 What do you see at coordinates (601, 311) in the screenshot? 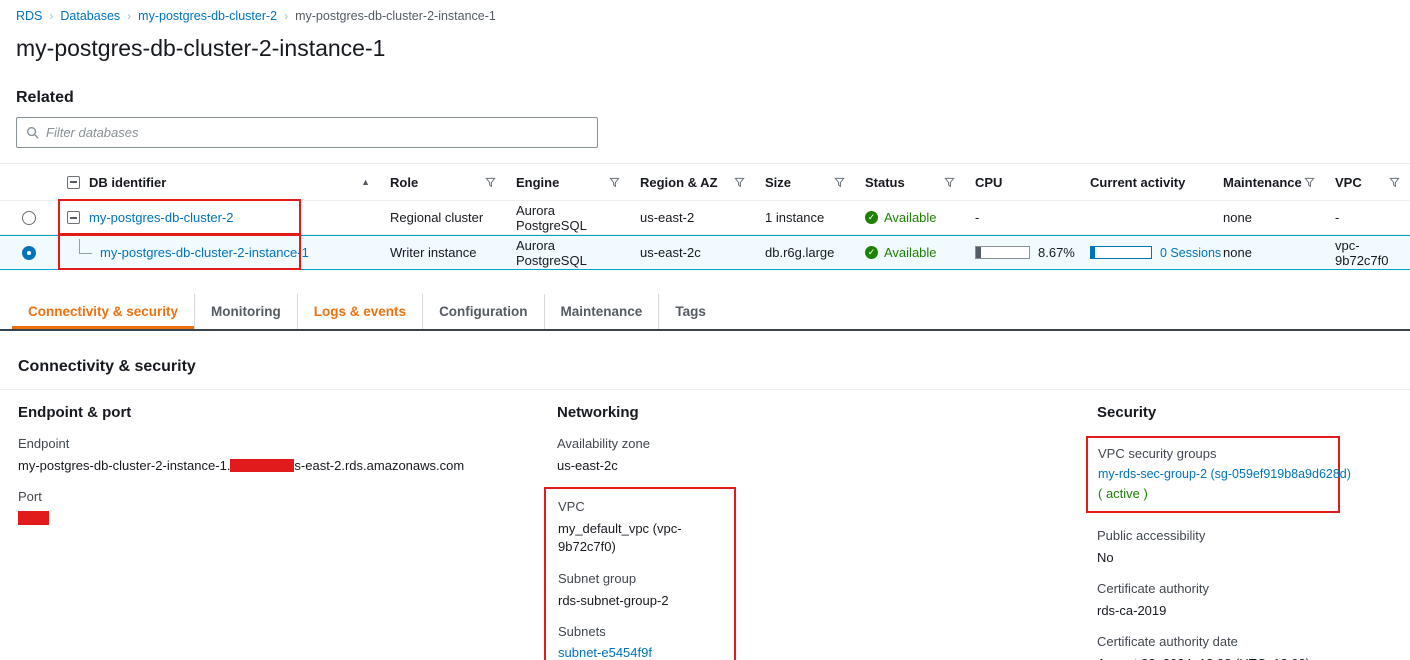
I see `tab-maintenance: Maintenance` at bounding box center [601, 311].